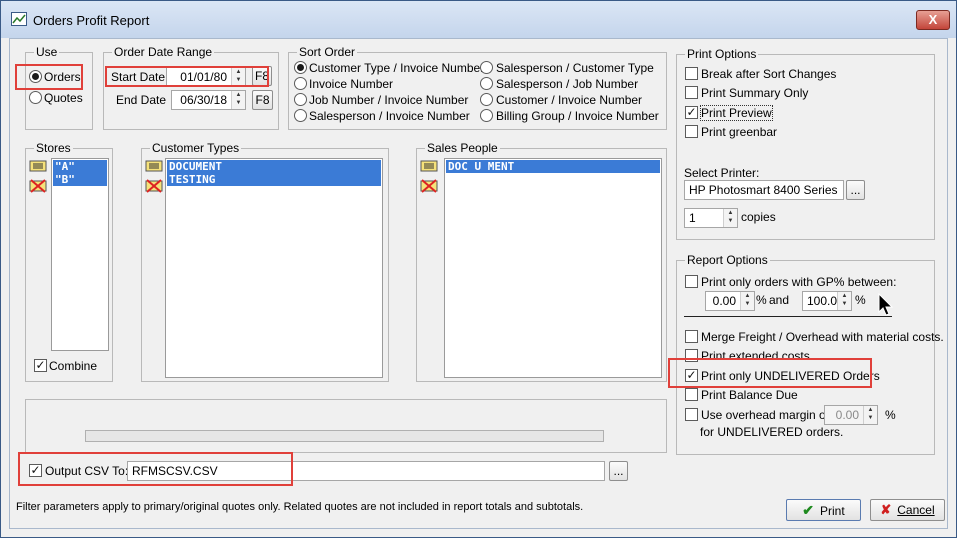  What do you see at coordinates (691, 73) in the screenshot?
I see `break-after-sort-checkbox` at bounding box center [691, 73].